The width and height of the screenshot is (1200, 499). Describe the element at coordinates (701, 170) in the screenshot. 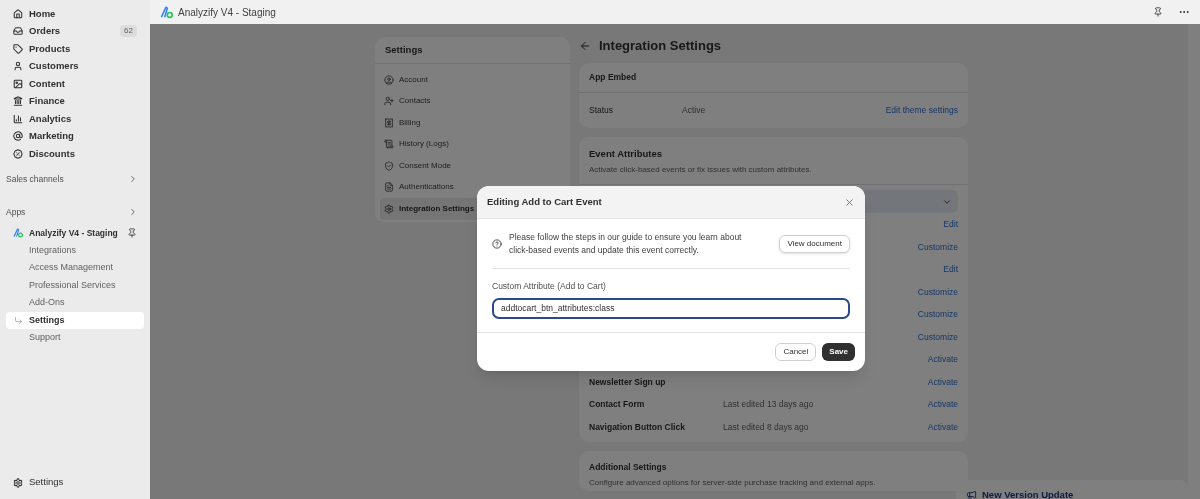

I see `card-description: Activate click-based events or fix issues with custom attributes.` at that location.